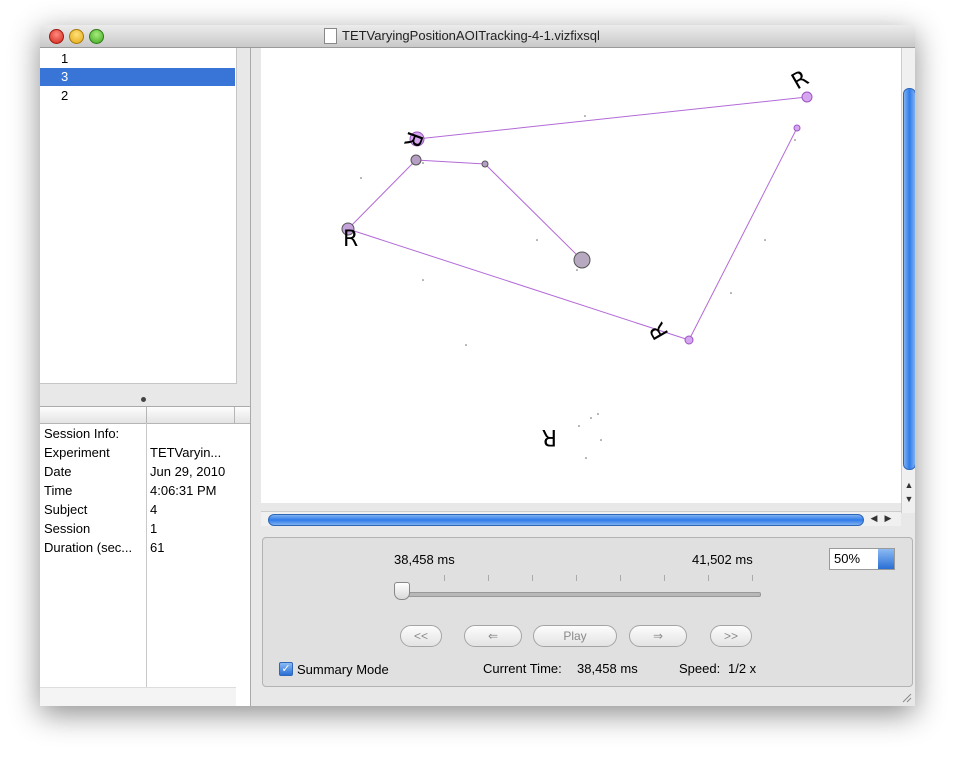 The height and width of the screenshot is (761, 955). Describe the element at coordinates (67, 528) in the screenshot. I see `info-key: Session` at that location.